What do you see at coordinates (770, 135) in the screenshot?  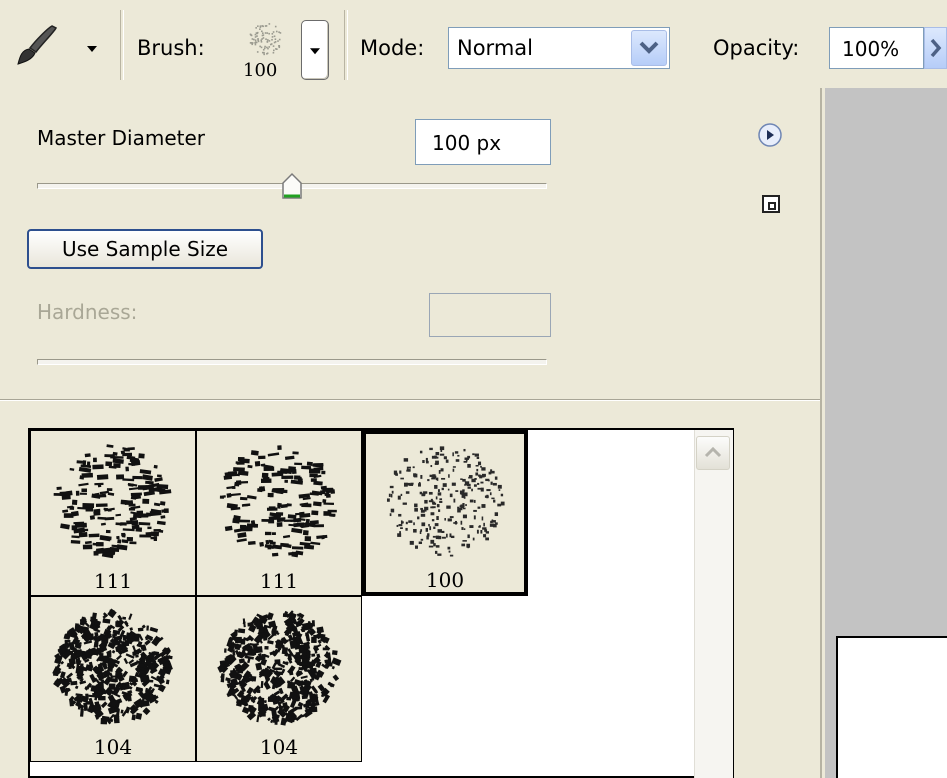 I see `panel-menu-button` at bounding box center [770, 135].